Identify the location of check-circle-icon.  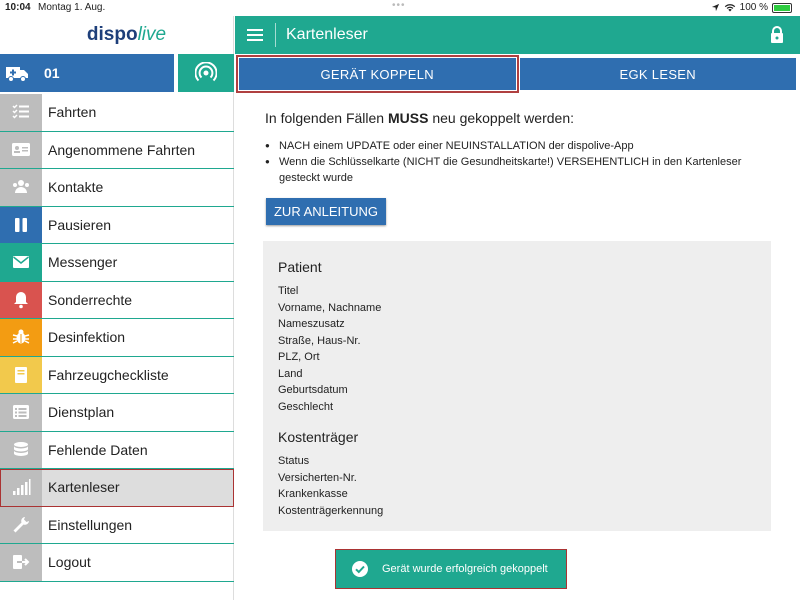
(360, 569).